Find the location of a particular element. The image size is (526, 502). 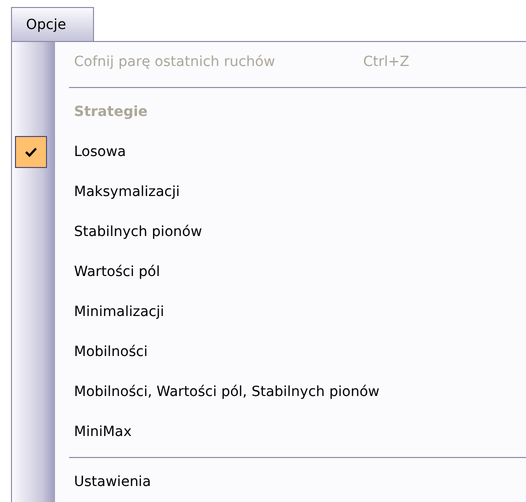

menu-item: Wartości pól is located at coordinates (107, 272).